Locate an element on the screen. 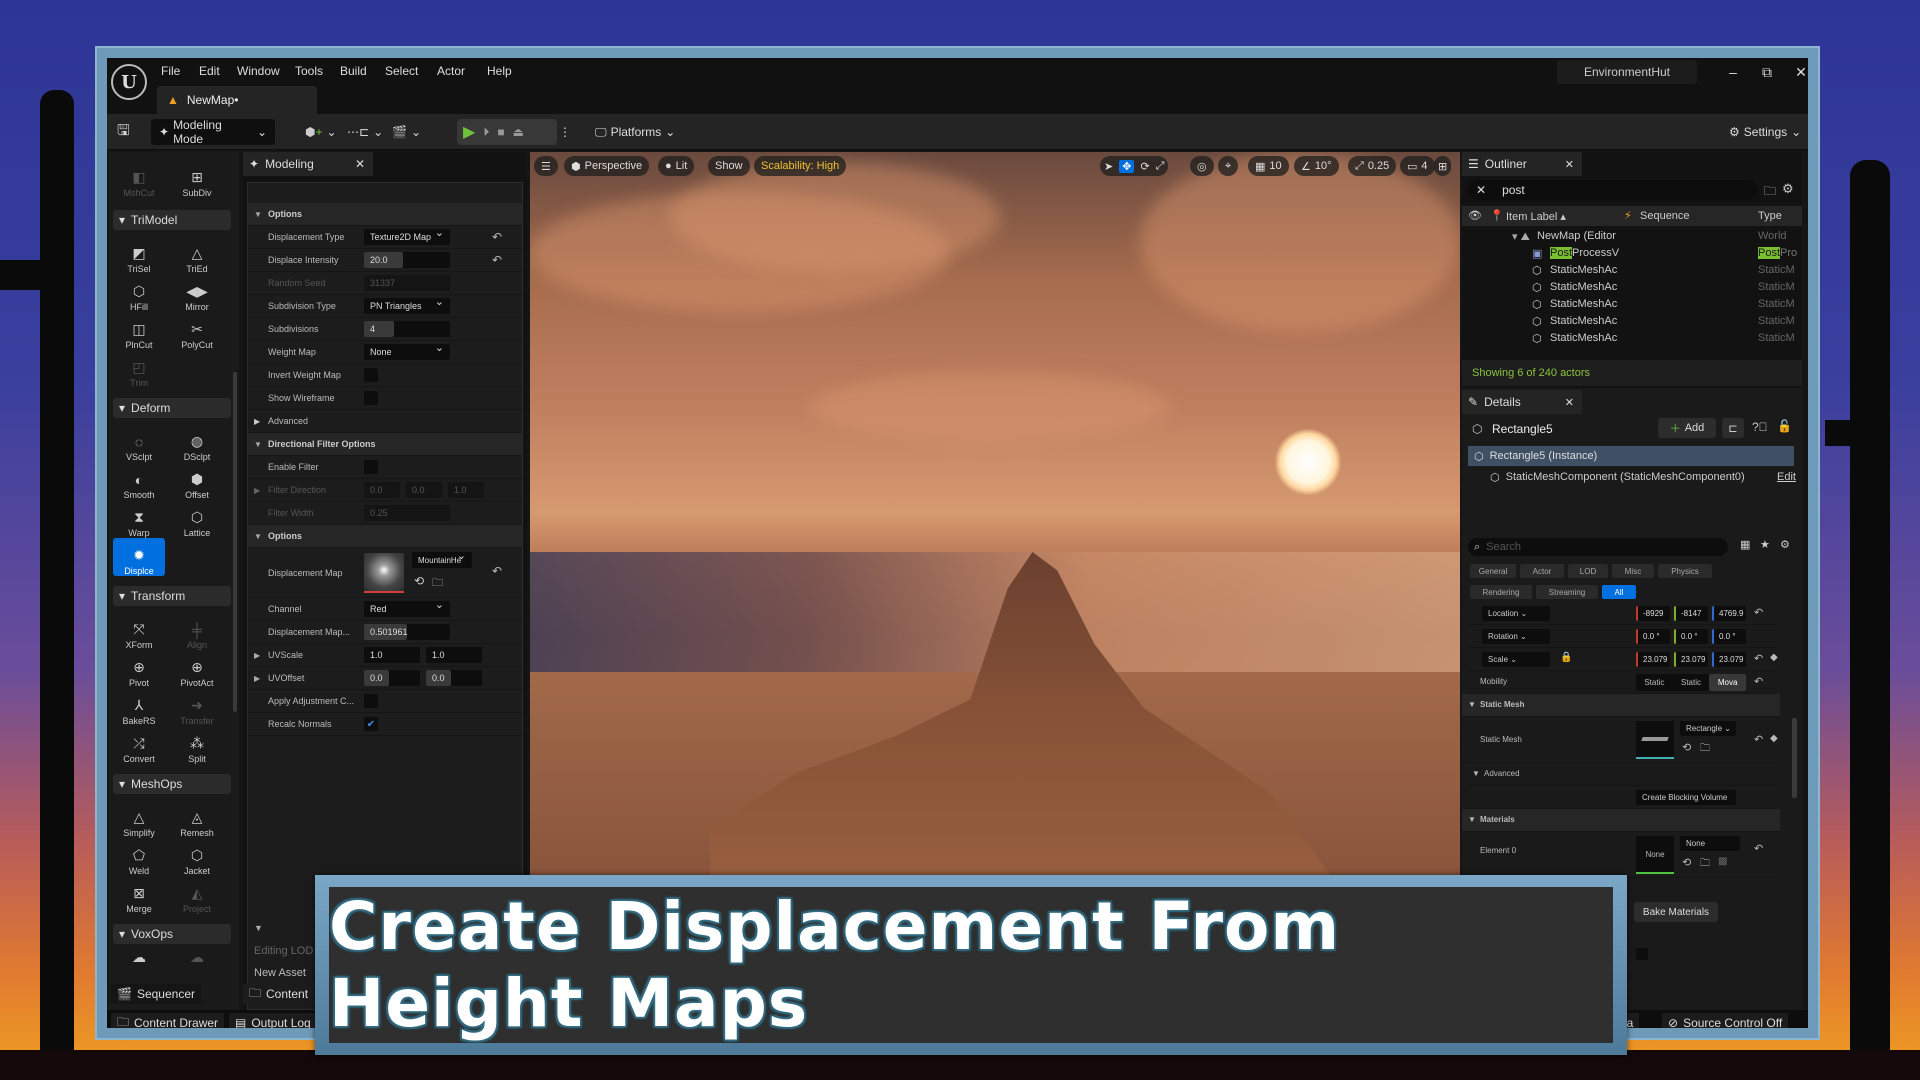 Image resolution: width=1920 pixels, height=1080 pixels. angle-snap-button: ∠ 10° is located at coordinates (1316, 166).